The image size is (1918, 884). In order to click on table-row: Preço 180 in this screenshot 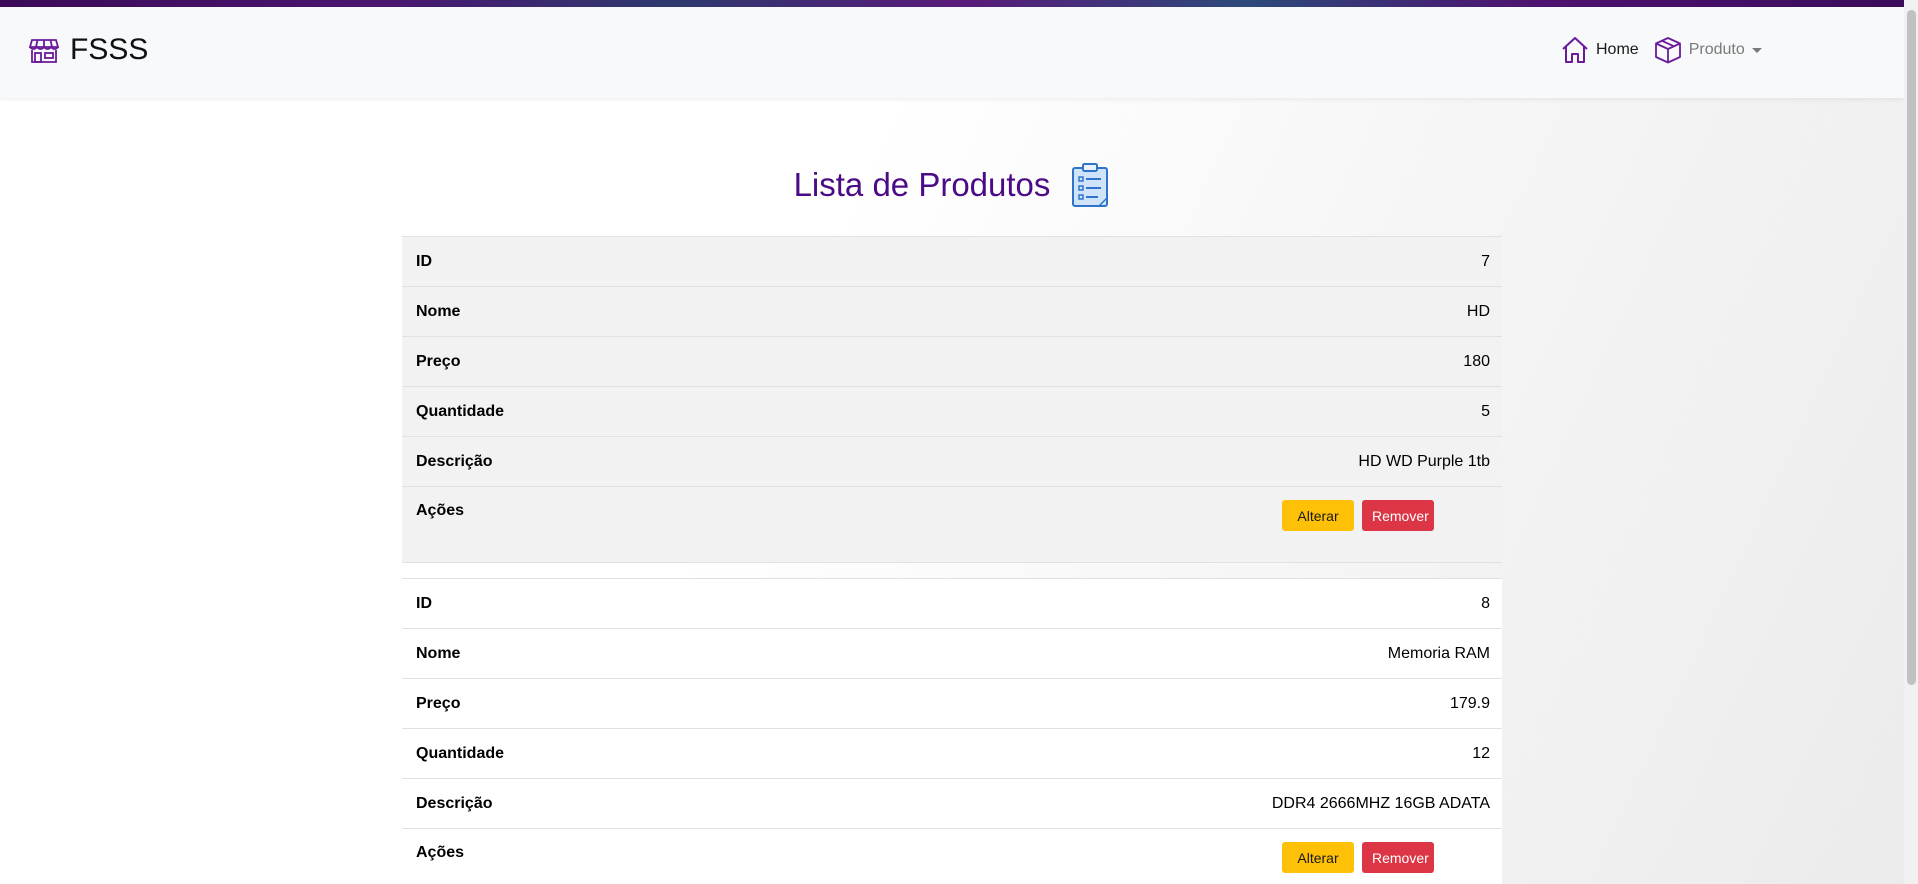, I will do `click(952, 361)`.